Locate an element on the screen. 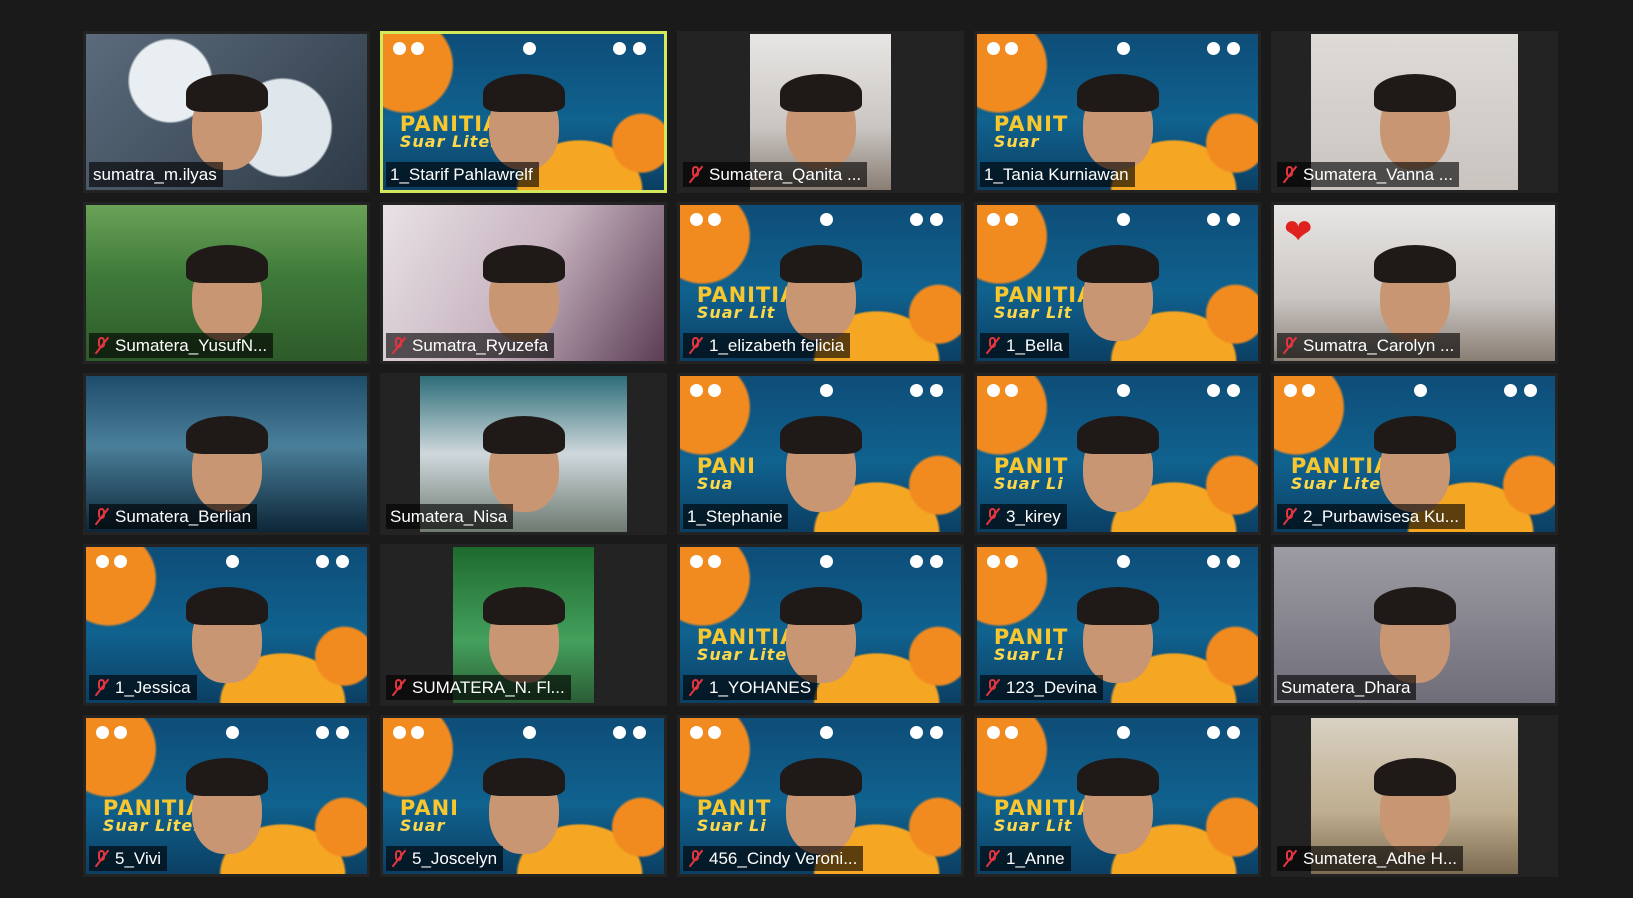  participant-tile: Sumatra_Ryuzefa is located at coordinates (523, 283).